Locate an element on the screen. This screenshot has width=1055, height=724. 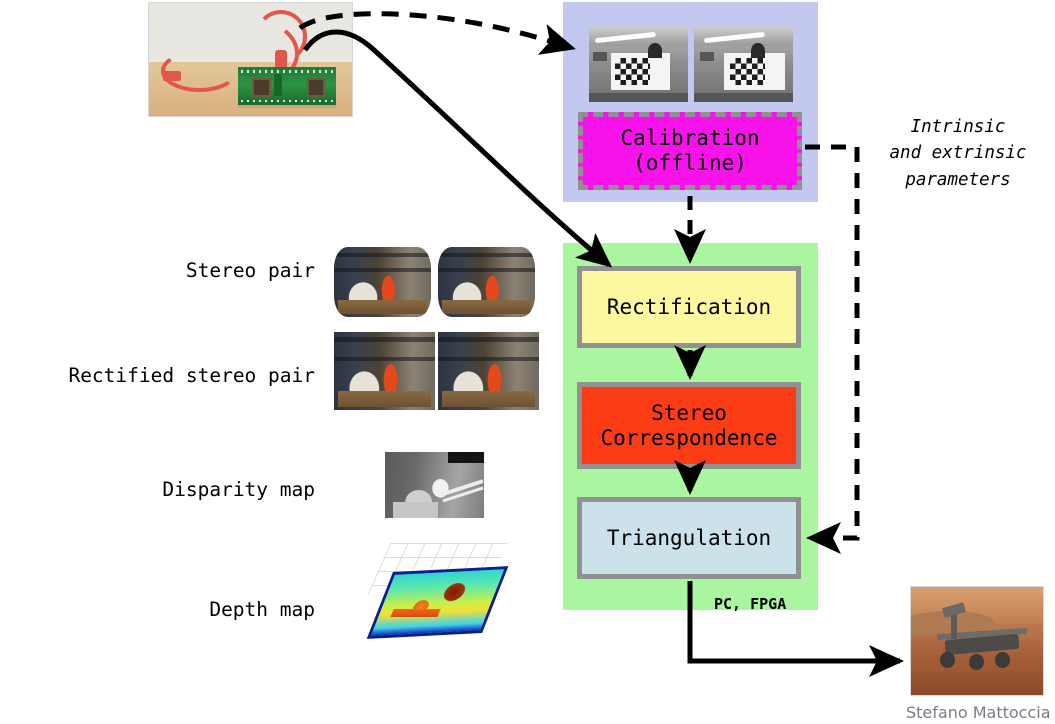
label-depth-map: Depth map is located at coordinates (262, 609).